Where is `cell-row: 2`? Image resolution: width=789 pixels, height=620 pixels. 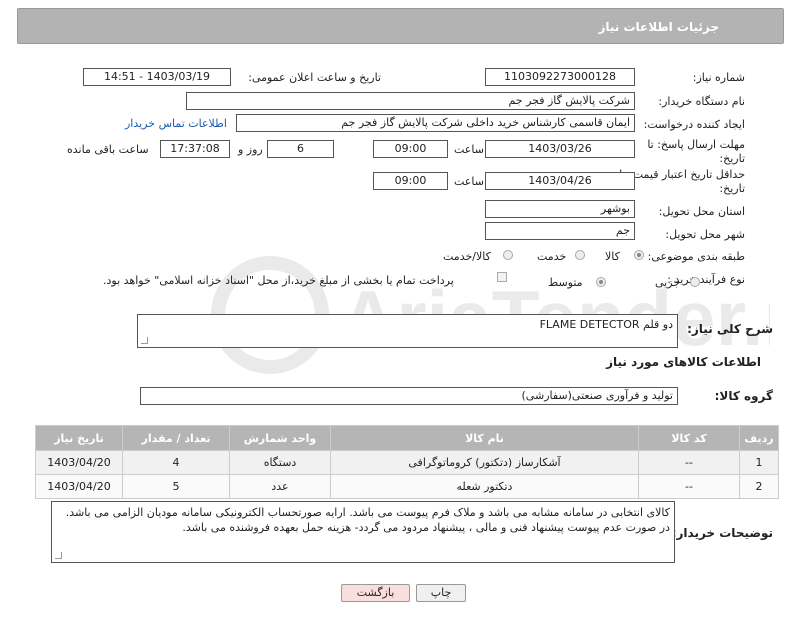 cell-row: 2 is located at coordinates (759, 486).